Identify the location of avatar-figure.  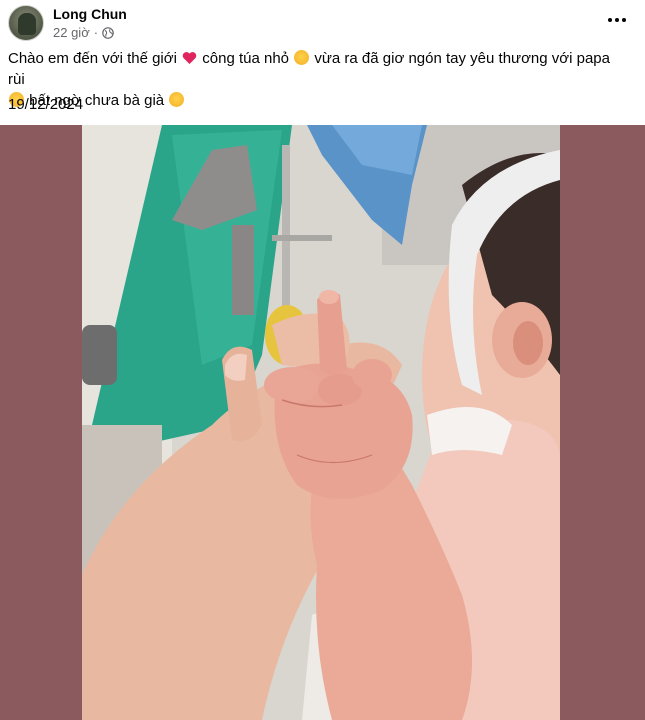
(27, 24).